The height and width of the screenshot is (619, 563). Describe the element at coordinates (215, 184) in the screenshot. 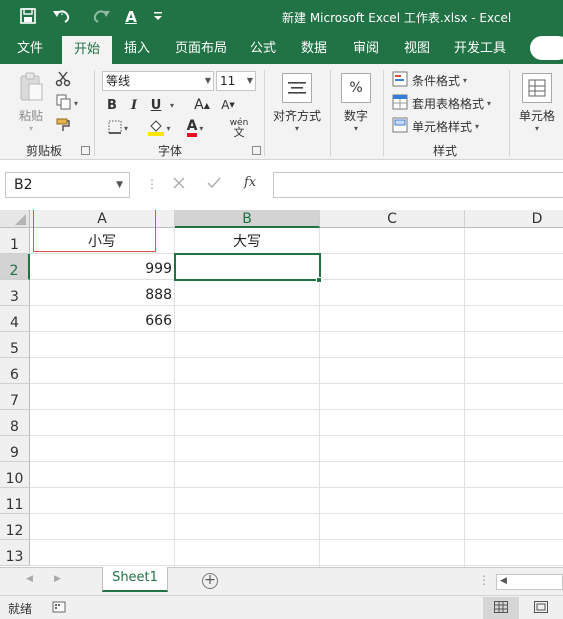

I see `enter-button` at that location.